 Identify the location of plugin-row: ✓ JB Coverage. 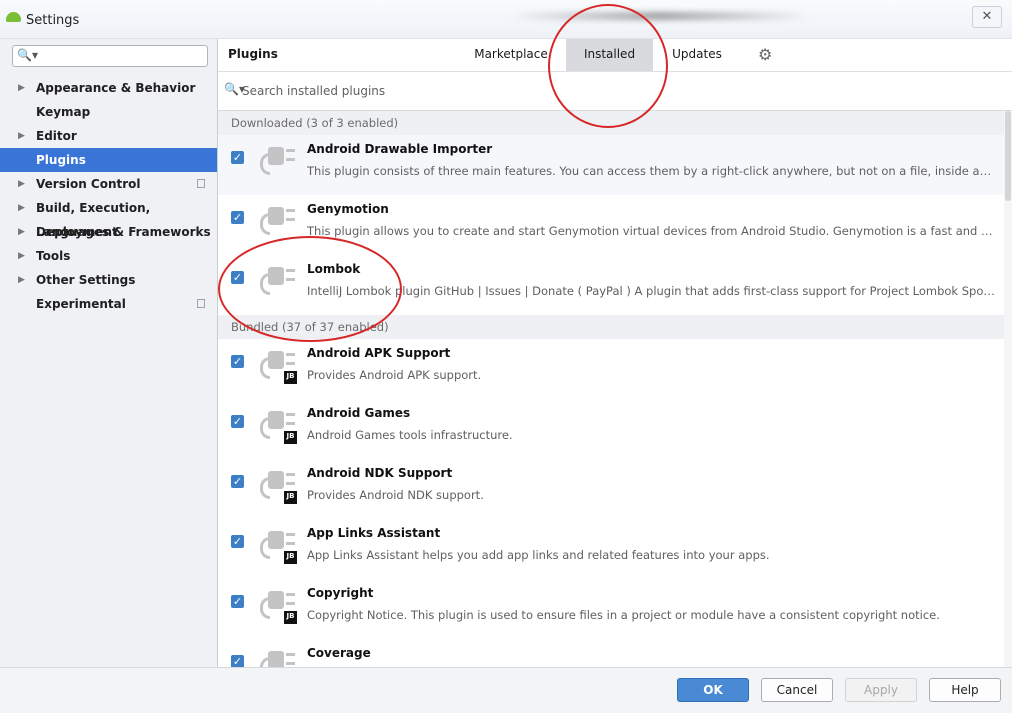
(615, 653).